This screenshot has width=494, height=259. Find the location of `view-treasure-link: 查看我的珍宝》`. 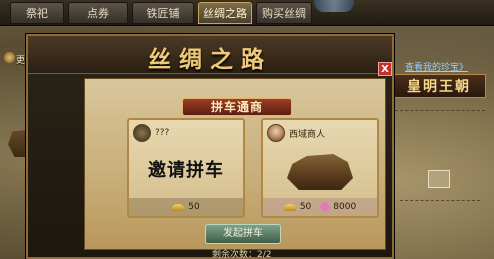

view-treasure-link: 查看我的珍宝》 is located at coordinates (436, 66).